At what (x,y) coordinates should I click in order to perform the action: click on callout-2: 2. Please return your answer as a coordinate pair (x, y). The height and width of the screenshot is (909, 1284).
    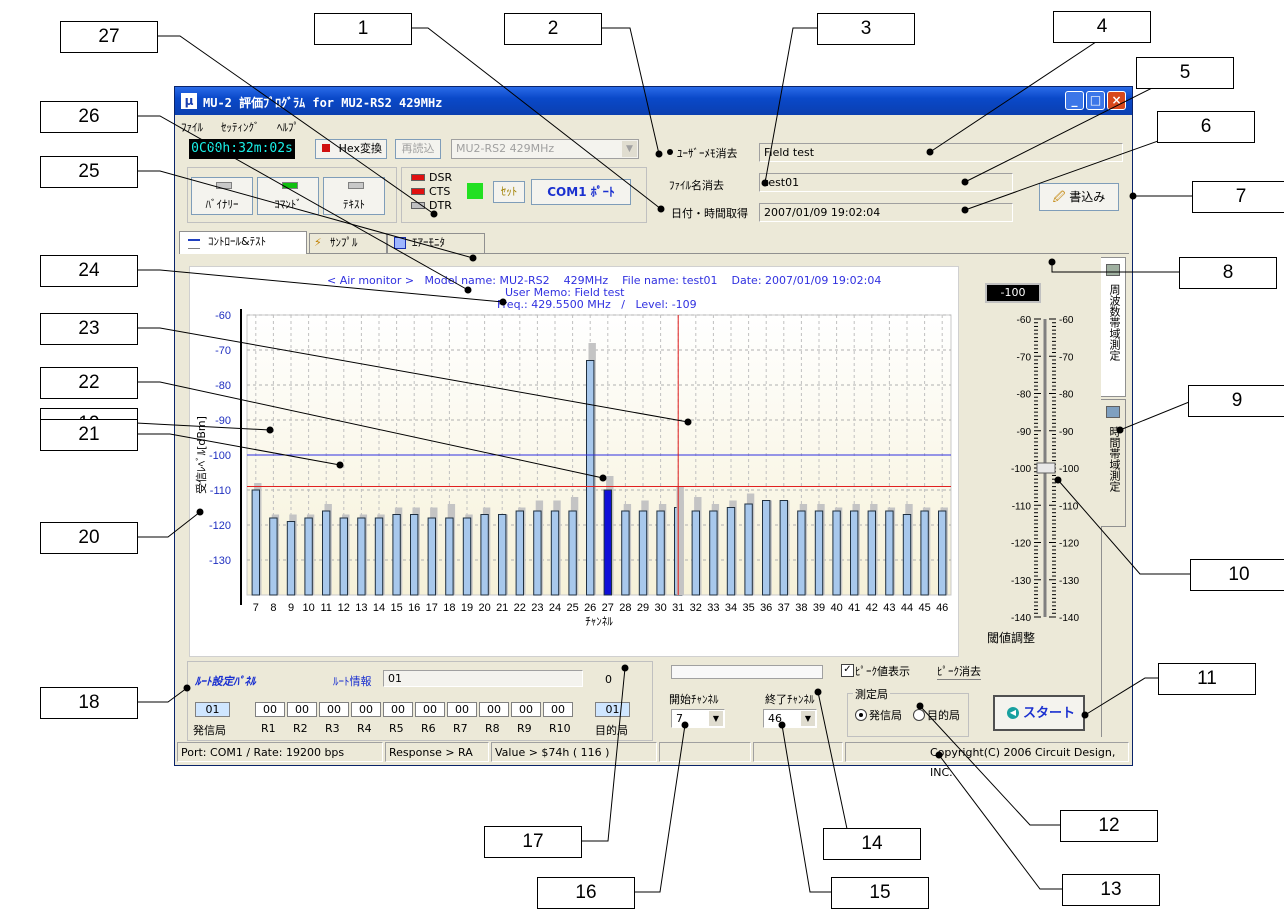
    Looking at the image, I should click on (553, 29).